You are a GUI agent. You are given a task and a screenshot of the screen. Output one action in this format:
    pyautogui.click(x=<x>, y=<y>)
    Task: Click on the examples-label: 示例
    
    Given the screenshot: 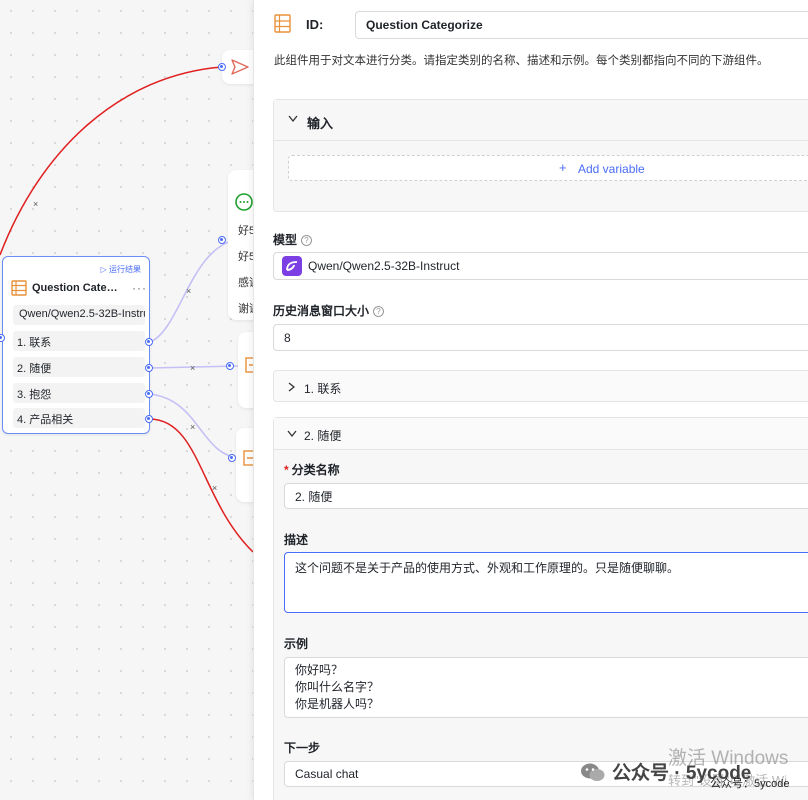 What is the action you would take?
    pyautogui.click(x=296, y=644)
    